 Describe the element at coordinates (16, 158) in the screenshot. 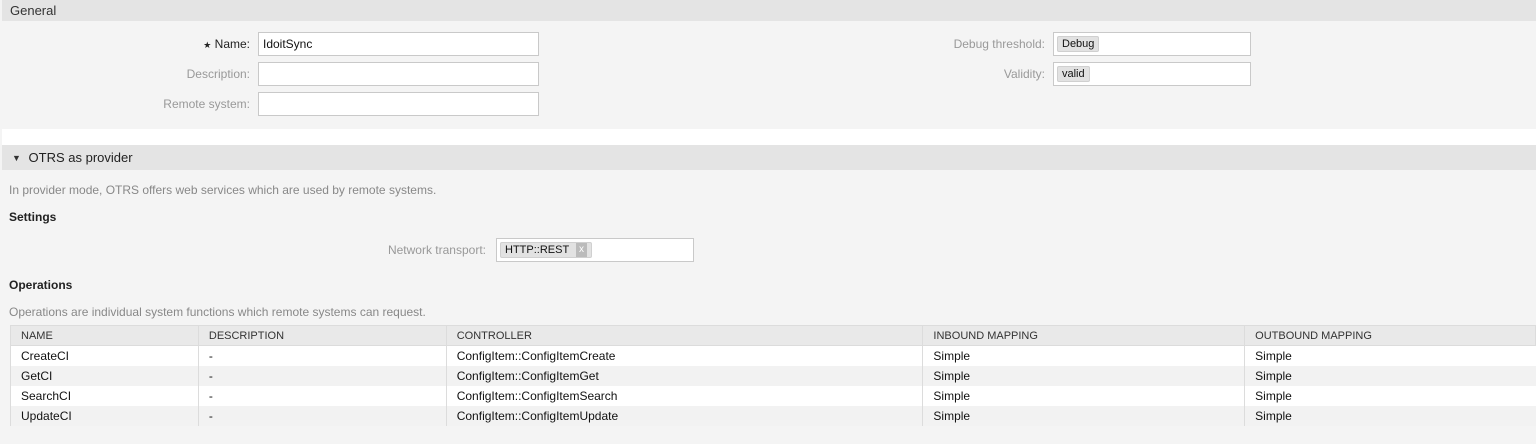

I see `caret-down-icon: ▼` at that location.